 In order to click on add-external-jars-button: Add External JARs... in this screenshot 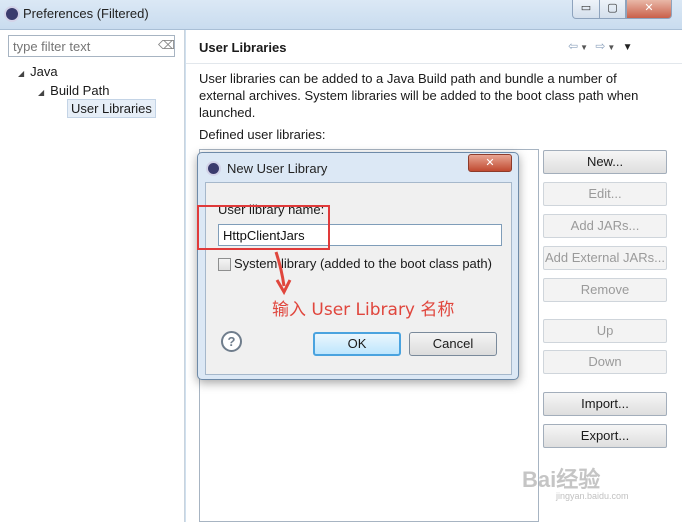, I will do `click(605, 258)`.